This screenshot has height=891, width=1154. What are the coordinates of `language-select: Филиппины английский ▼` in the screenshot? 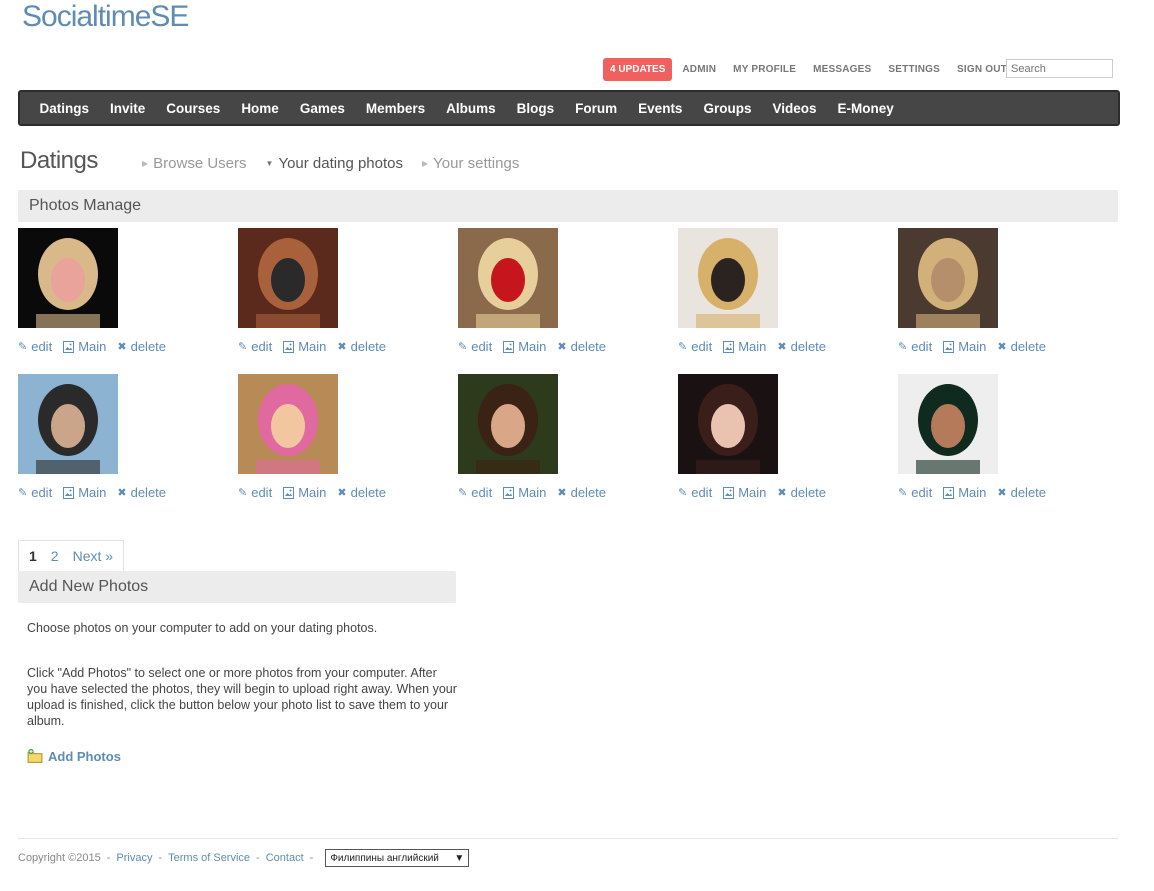 It's located at (397, 858).